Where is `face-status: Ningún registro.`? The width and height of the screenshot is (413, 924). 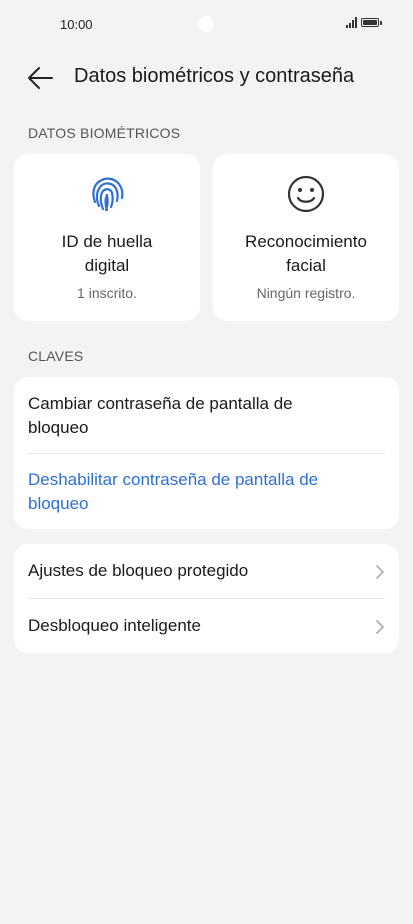
face-status: Ningún registro. is located at coordinates (306, 293).